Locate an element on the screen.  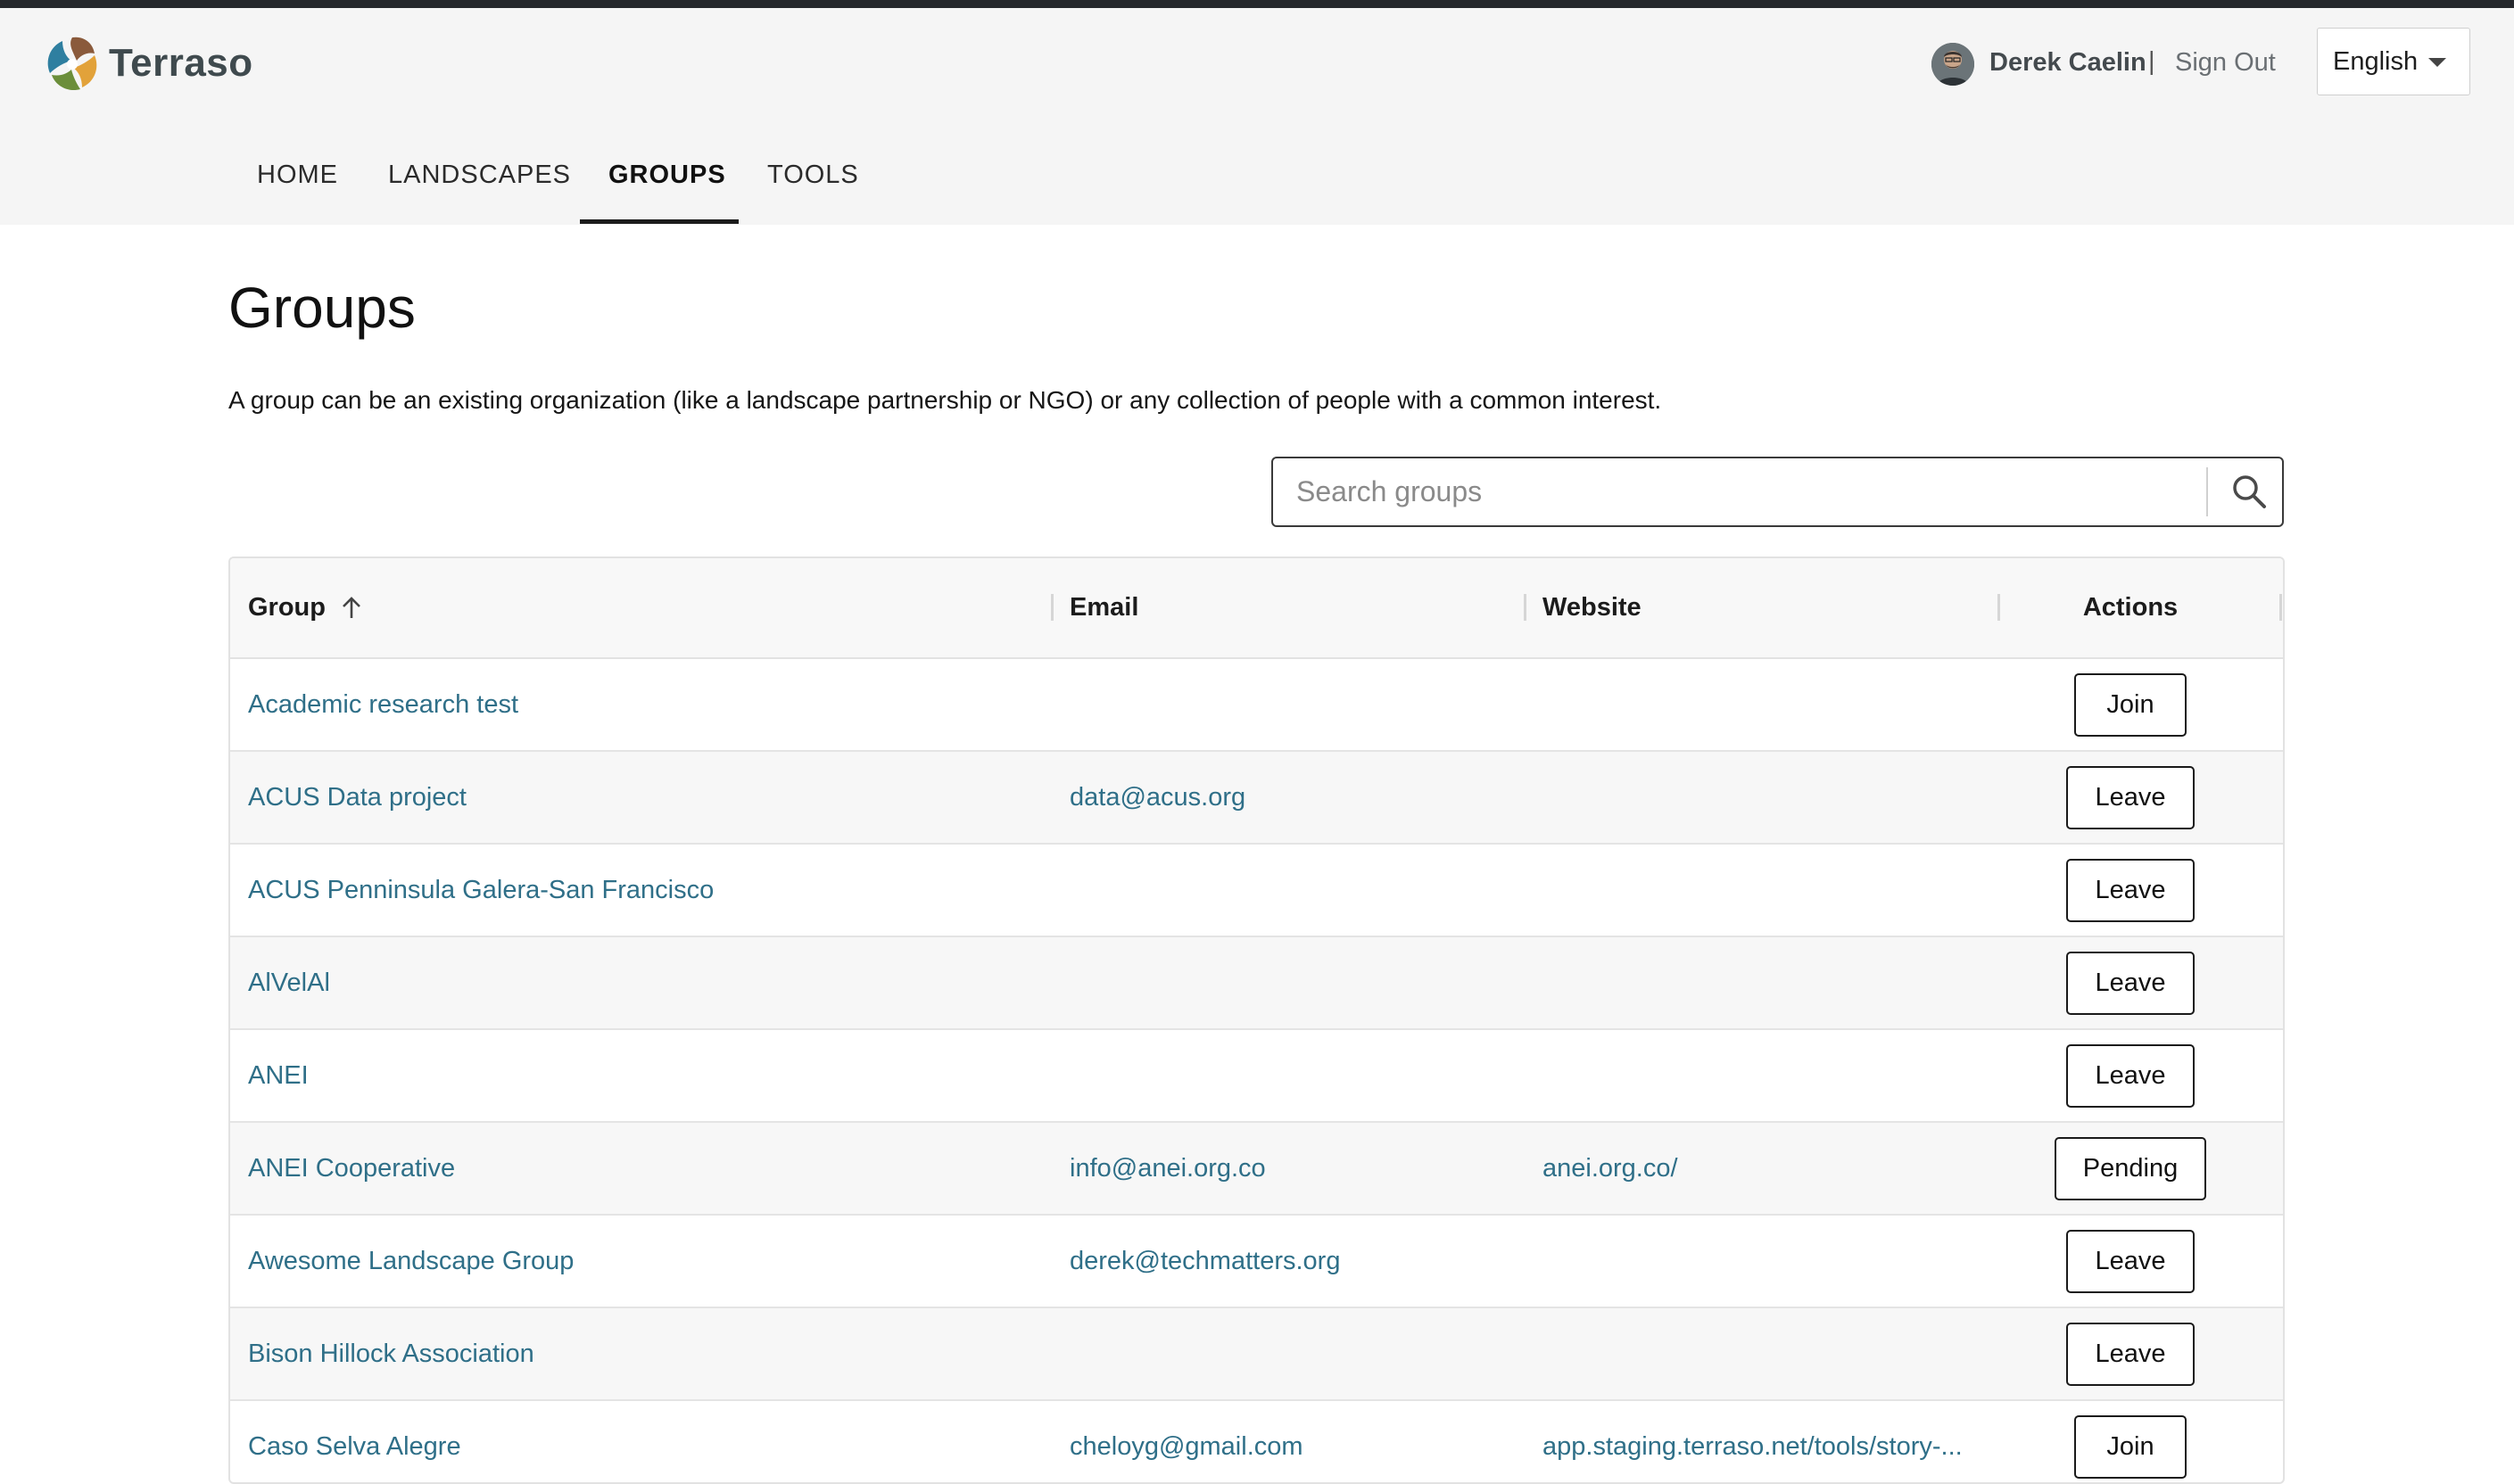
group-link: Caso Selva Alegre is located at coordinates (354, 1447).